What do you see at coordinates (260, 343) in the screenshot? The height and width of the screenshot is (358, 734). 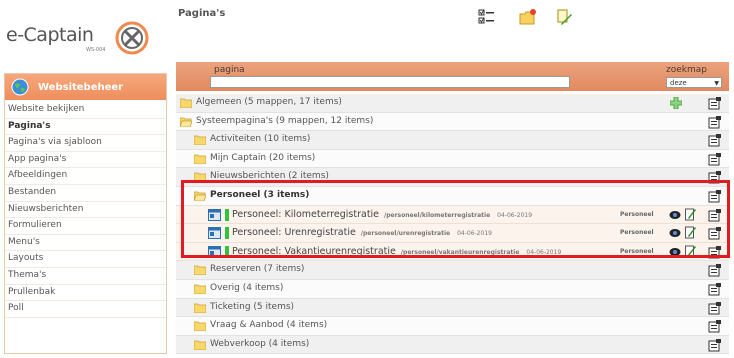 I see `folder-label: Webverkoop (4 items)` at bounding box center [260, 343].